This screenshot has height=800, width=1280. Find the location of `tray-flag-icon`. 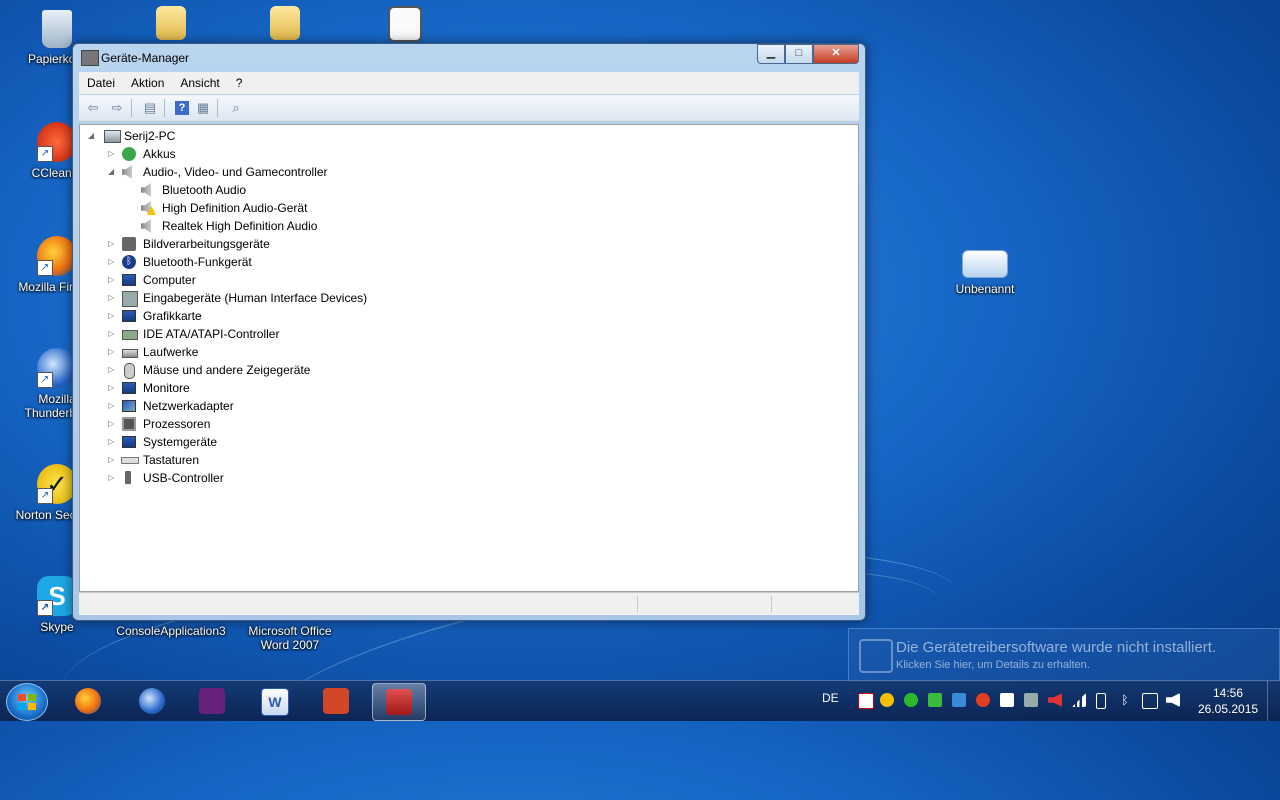

tray-flag-icon is located at coordinates (866, 701).